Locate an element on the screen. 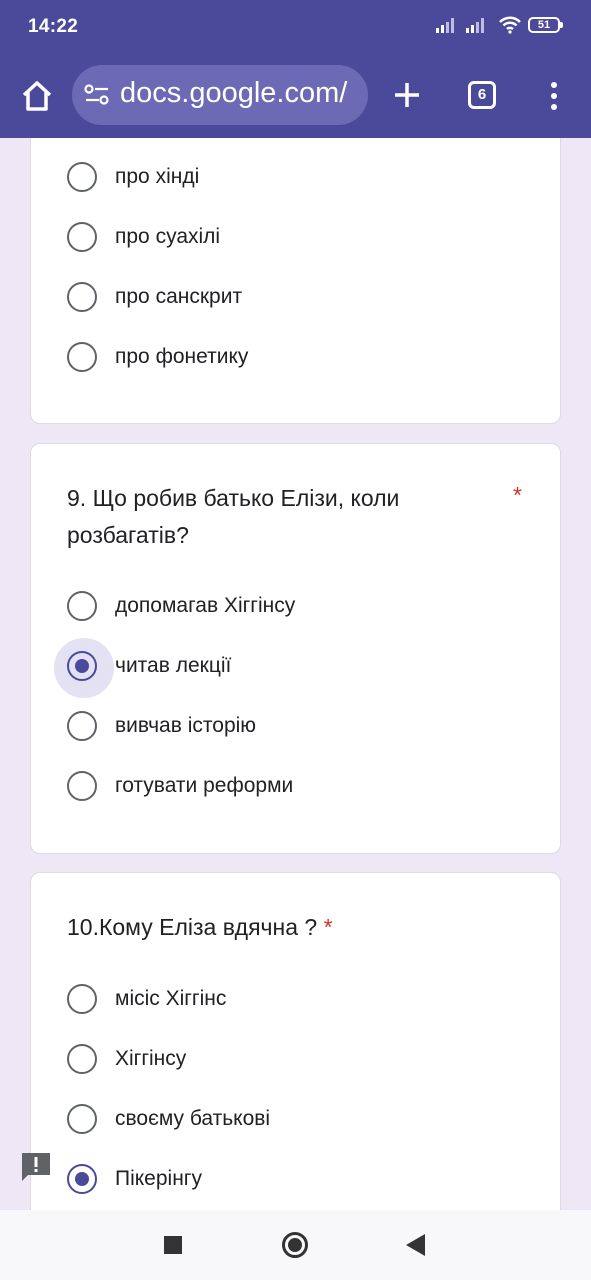 Image resolution: width=591 pixels, height=1280 pixels. option-label: вивчав історію is located at coordinates (186, 725).